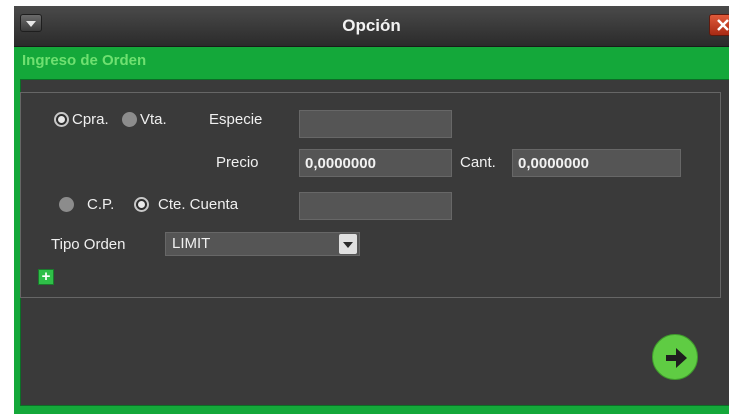 The height and width of the screenshot is (414, 729). I want to click on radio-sell-label: Vta., so click(153, 119).